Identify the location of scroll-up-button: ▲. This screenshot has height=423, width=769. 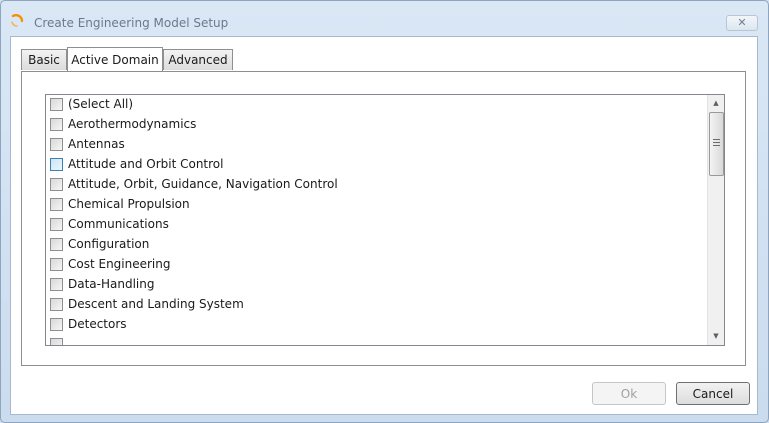
(716, 103).